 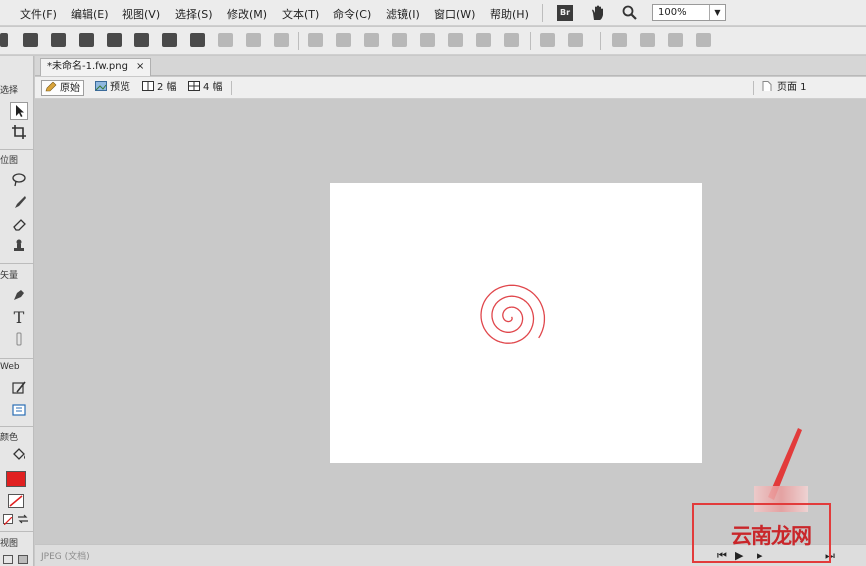 I want to click on hotspot-icon, so click(x=19, y=410).